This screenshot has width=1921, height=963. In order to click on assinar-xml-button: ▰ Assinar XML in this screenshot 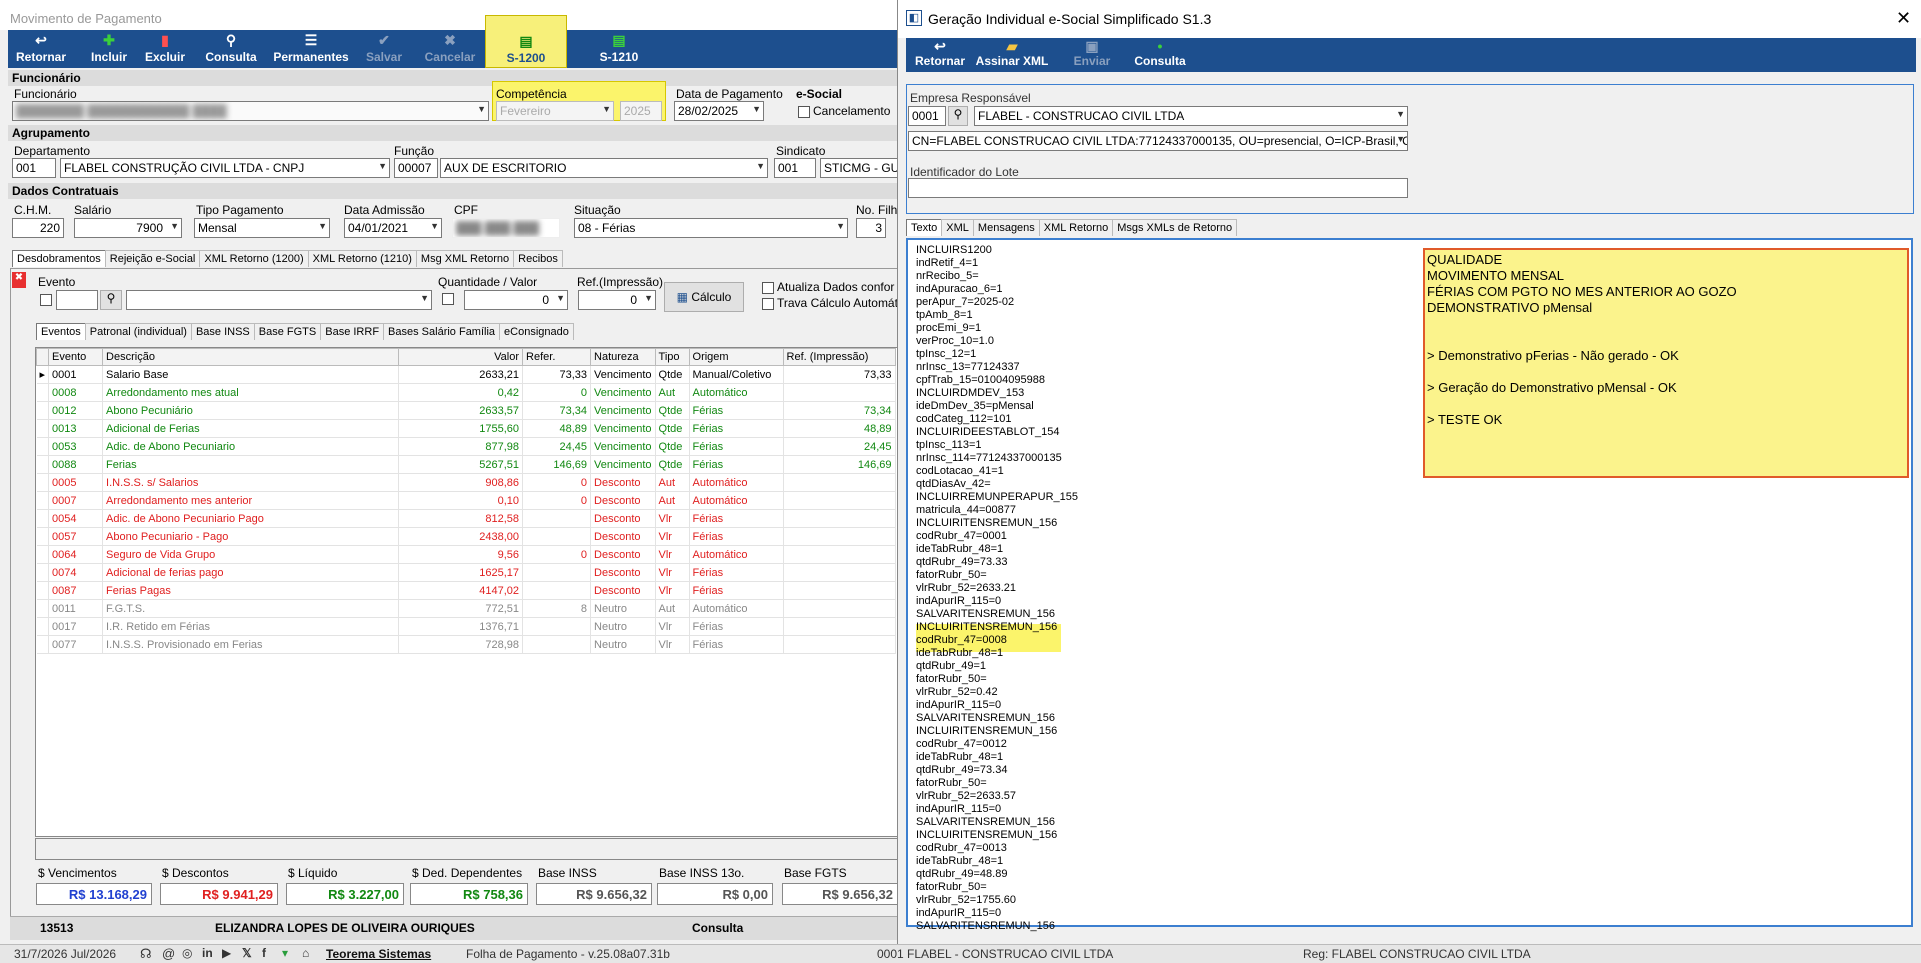, I will do `click(1012, 55)`.